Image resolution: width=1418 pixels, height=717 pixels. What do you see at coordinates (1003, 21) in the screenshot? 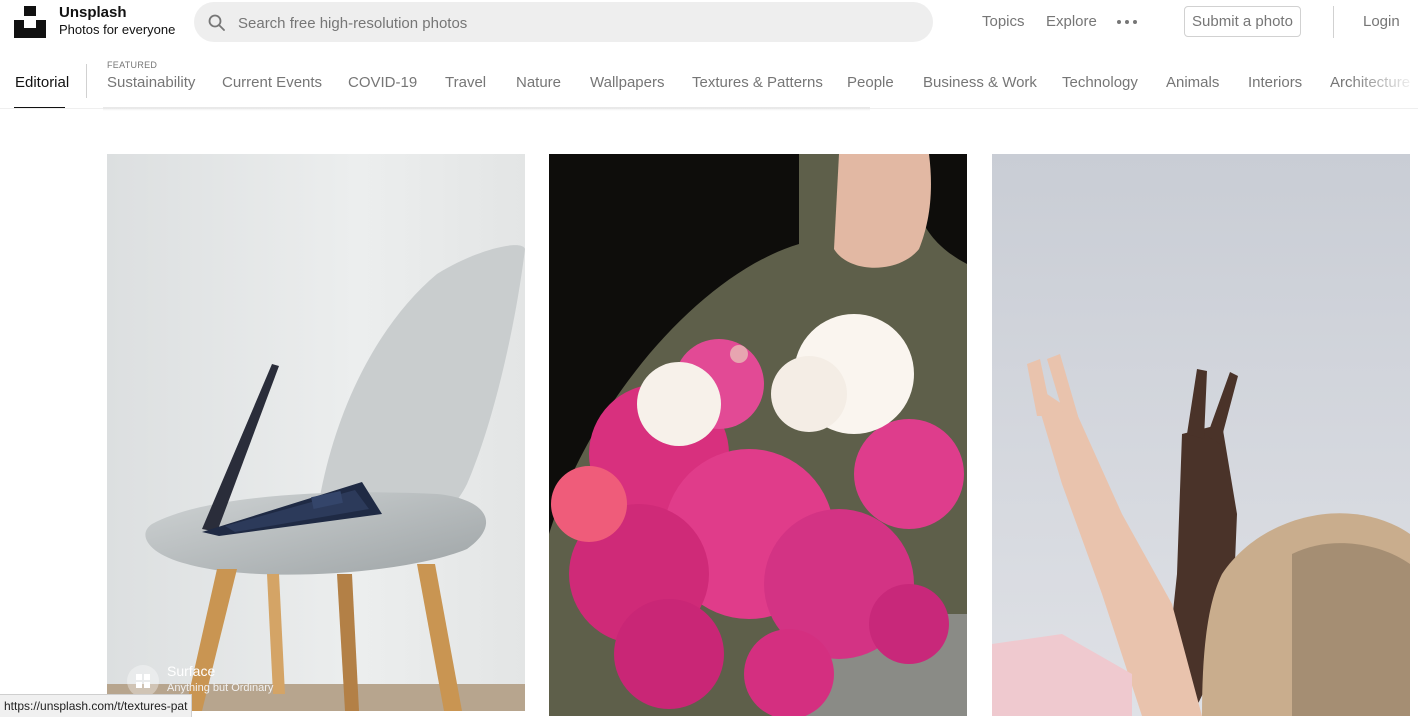
I see `nav-topics-link: Topics` at bounding box center [1003, 21].